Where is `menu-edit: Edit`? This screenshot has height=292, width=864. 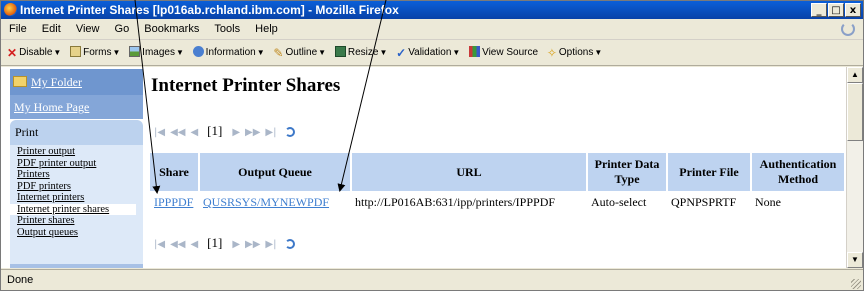 menu-edit: Edit is located at coordinates (51, 29).